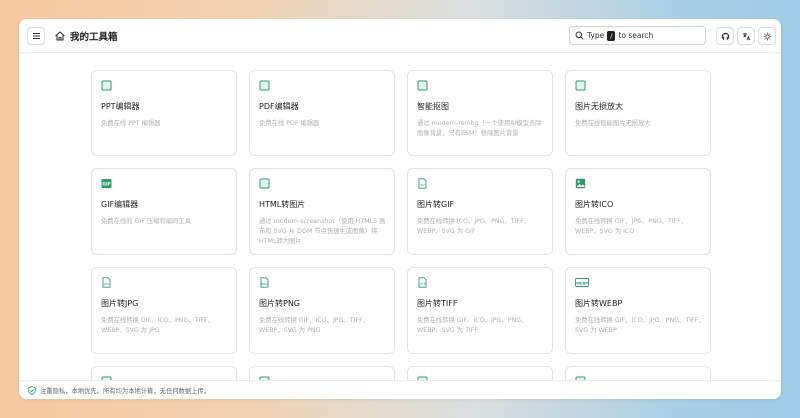  I want to click on tool-title: GIF编辑器, so click(120, 204).